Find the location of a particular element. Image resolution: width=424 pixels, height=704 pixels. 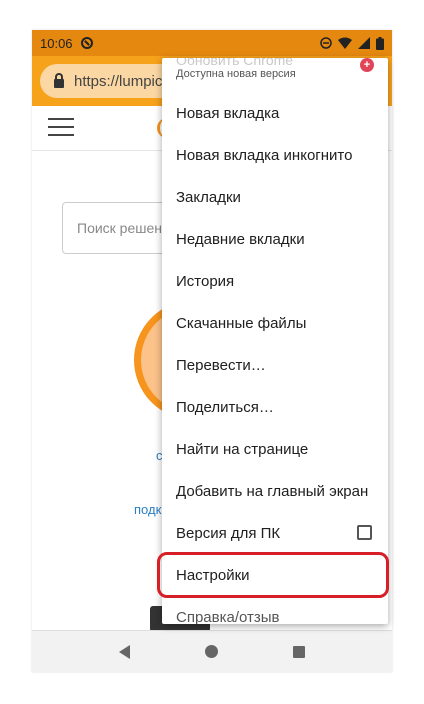

status-bar: 10:06 is located at coordinates (212, 43).